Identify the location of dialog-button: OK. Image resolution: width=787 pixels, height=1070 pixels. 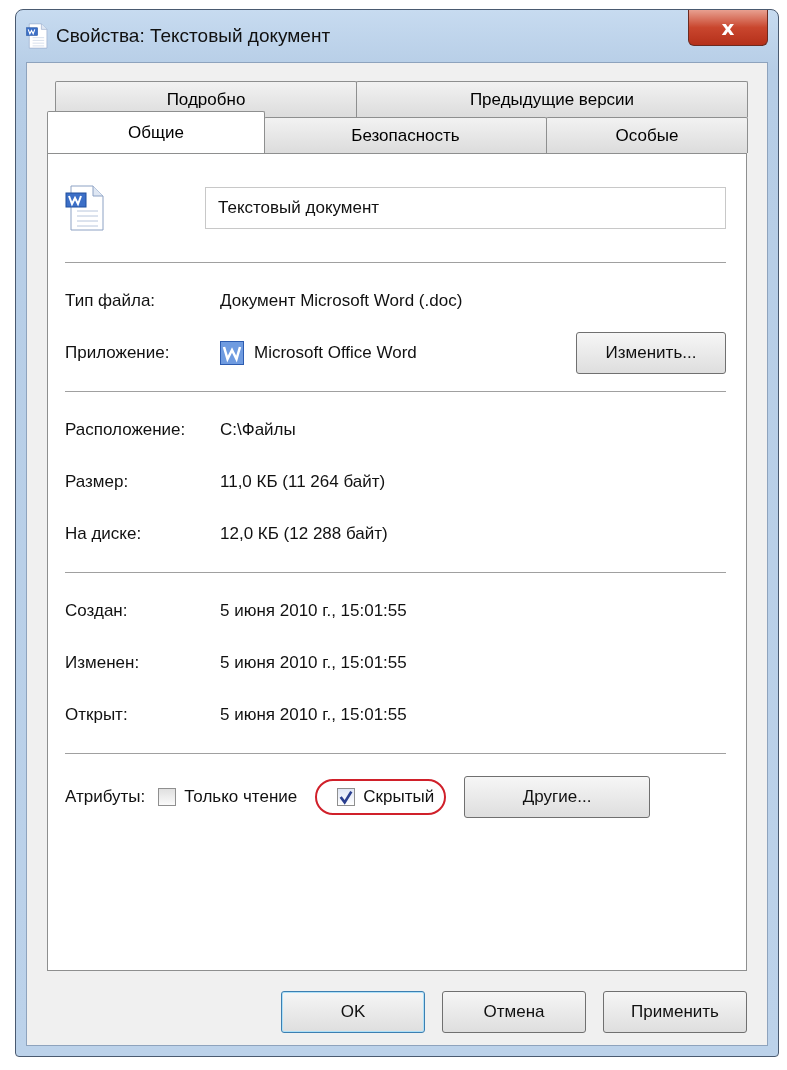
(353, 1012).